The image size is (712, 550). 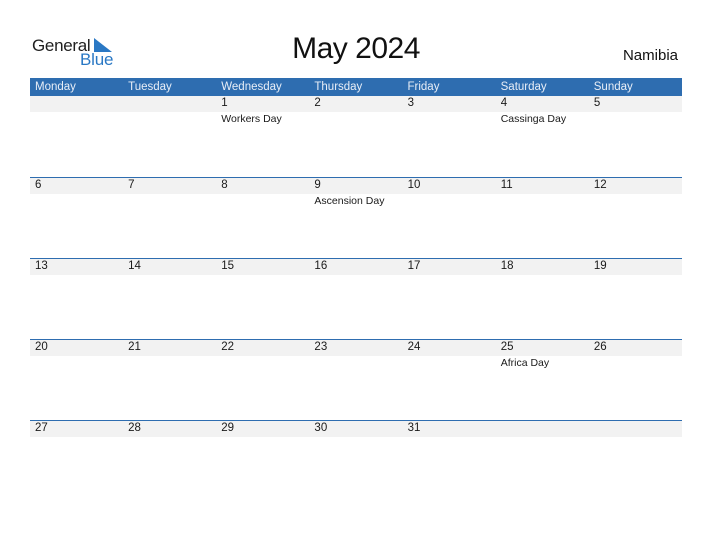 What do you see at coordinates (76, 380) in the screenshot?
I see `day-cell: 20` at bounding box center [76, 380].